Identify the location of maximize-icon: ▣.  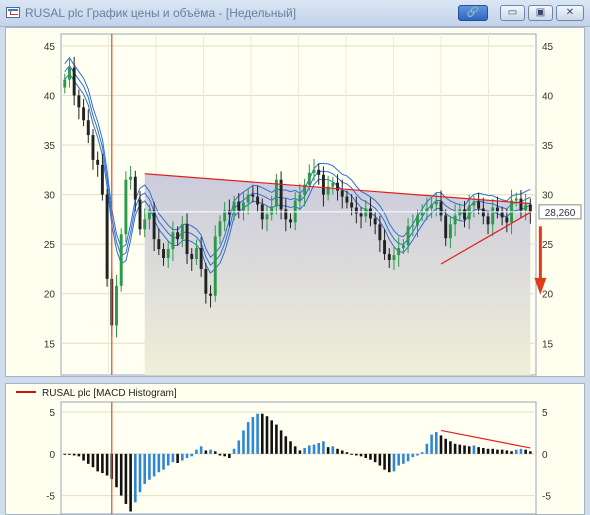
(540, 12).